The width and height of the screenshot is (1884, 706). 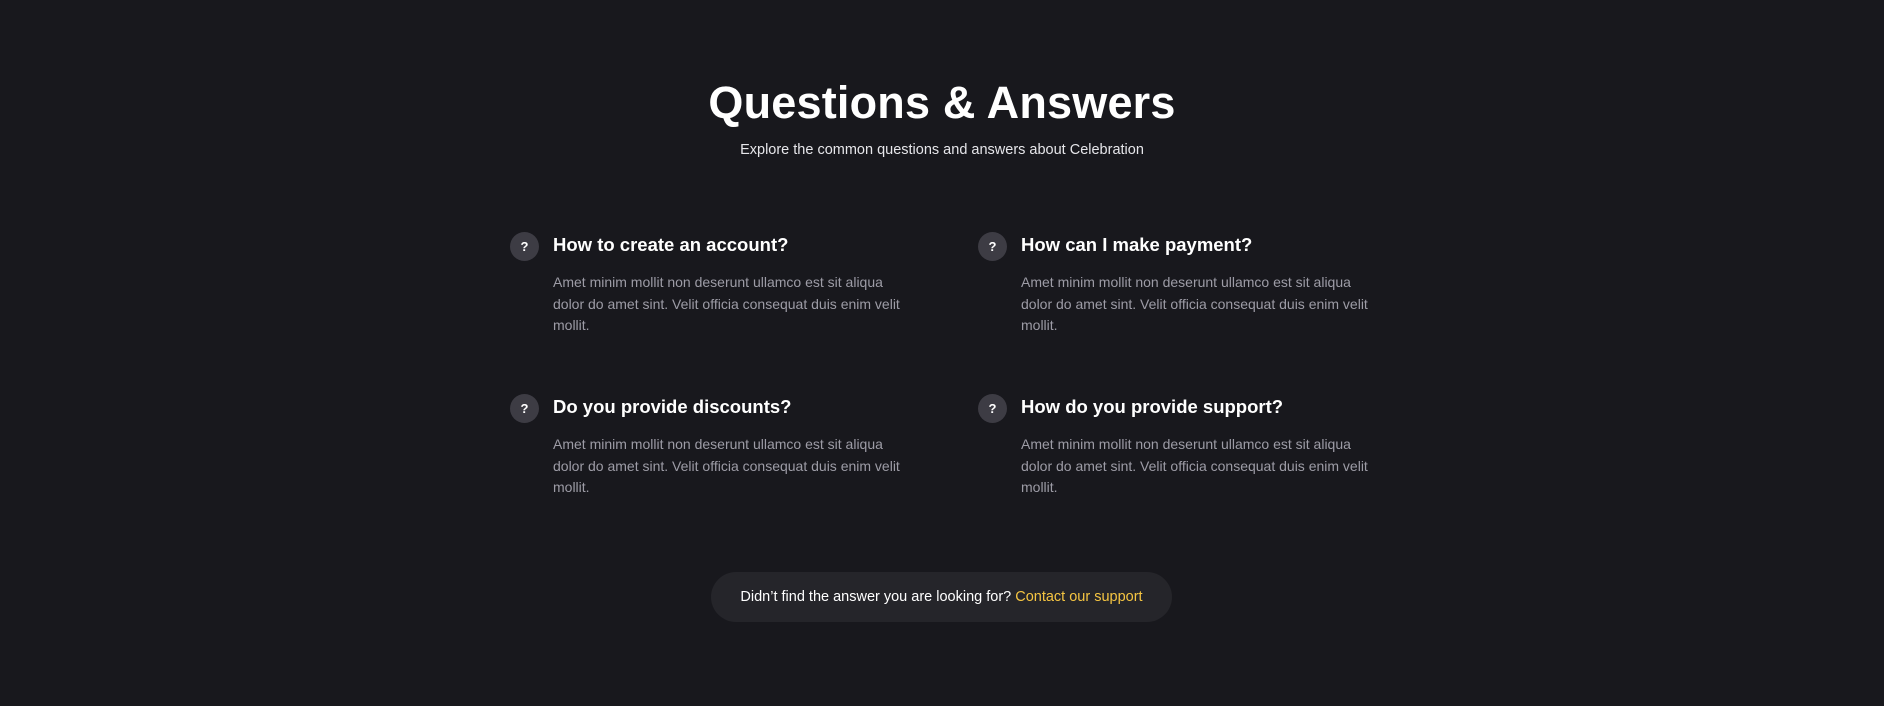 What do you see at coordinates (942, 102) in the screenshot?
I see `page-title: Questions & Answers` at bounding box center [942, 102].